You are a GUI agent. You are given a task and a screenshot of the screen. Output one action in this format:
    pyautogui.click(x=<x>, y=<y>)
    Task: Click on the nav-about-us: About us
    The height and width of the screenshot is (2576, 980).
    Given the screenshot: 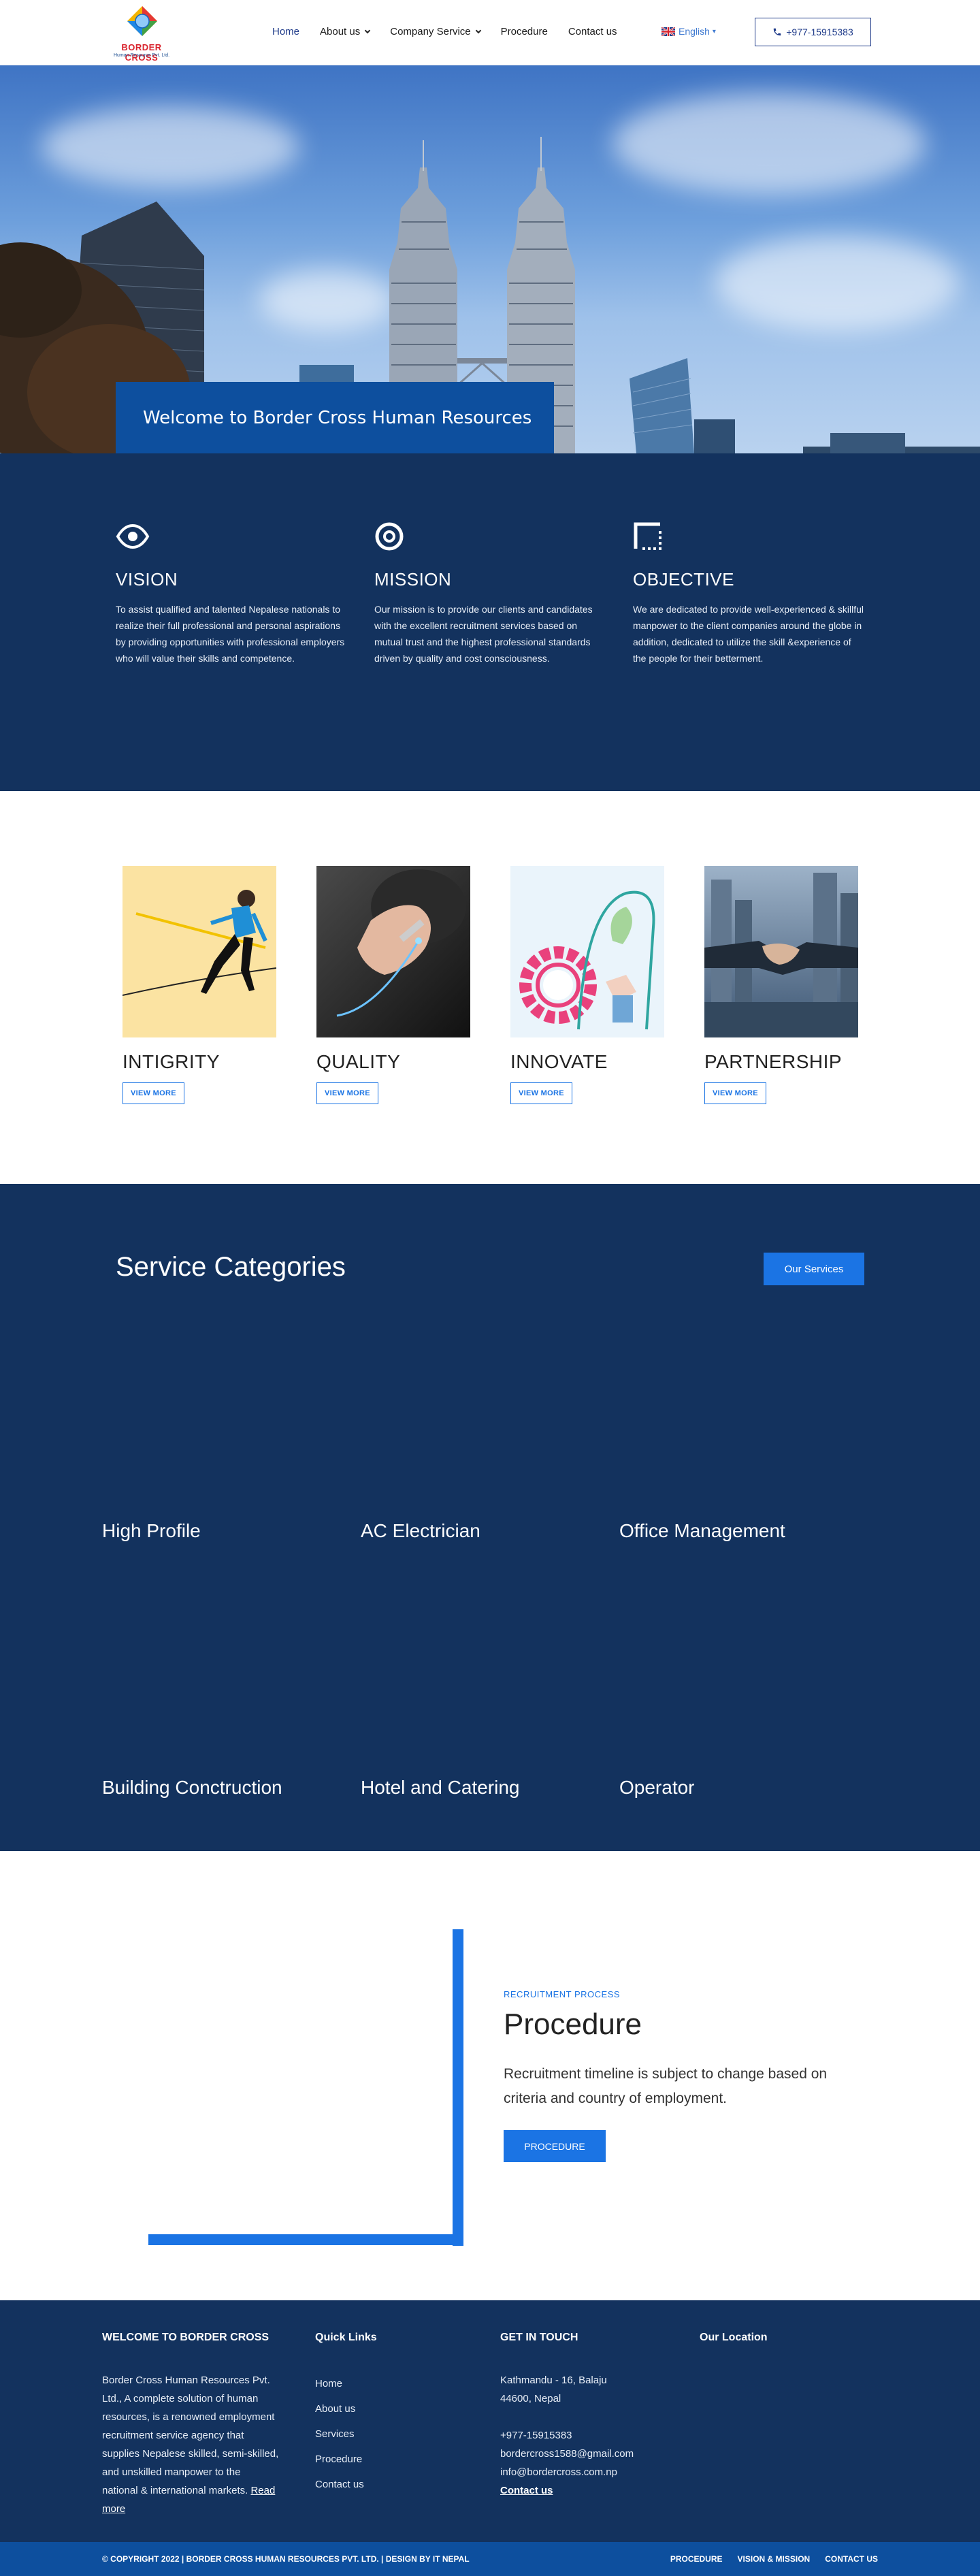 What is the action you would take?
    pyautogui.click(x=345, y=31)
    